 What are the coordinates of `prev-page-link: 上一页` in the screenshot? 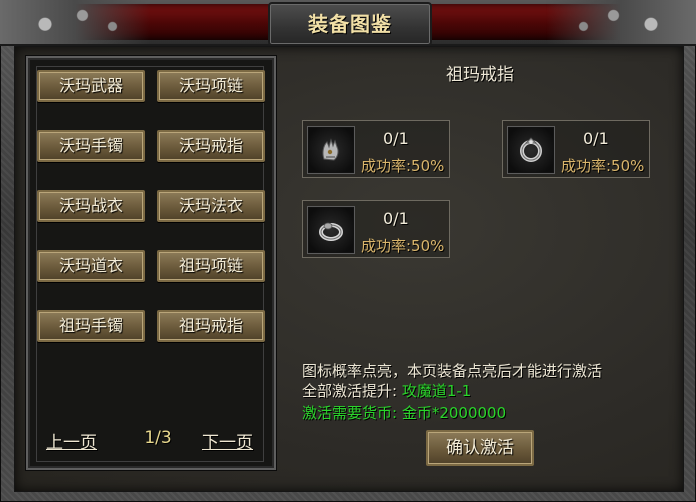 It's located at (71, 440).